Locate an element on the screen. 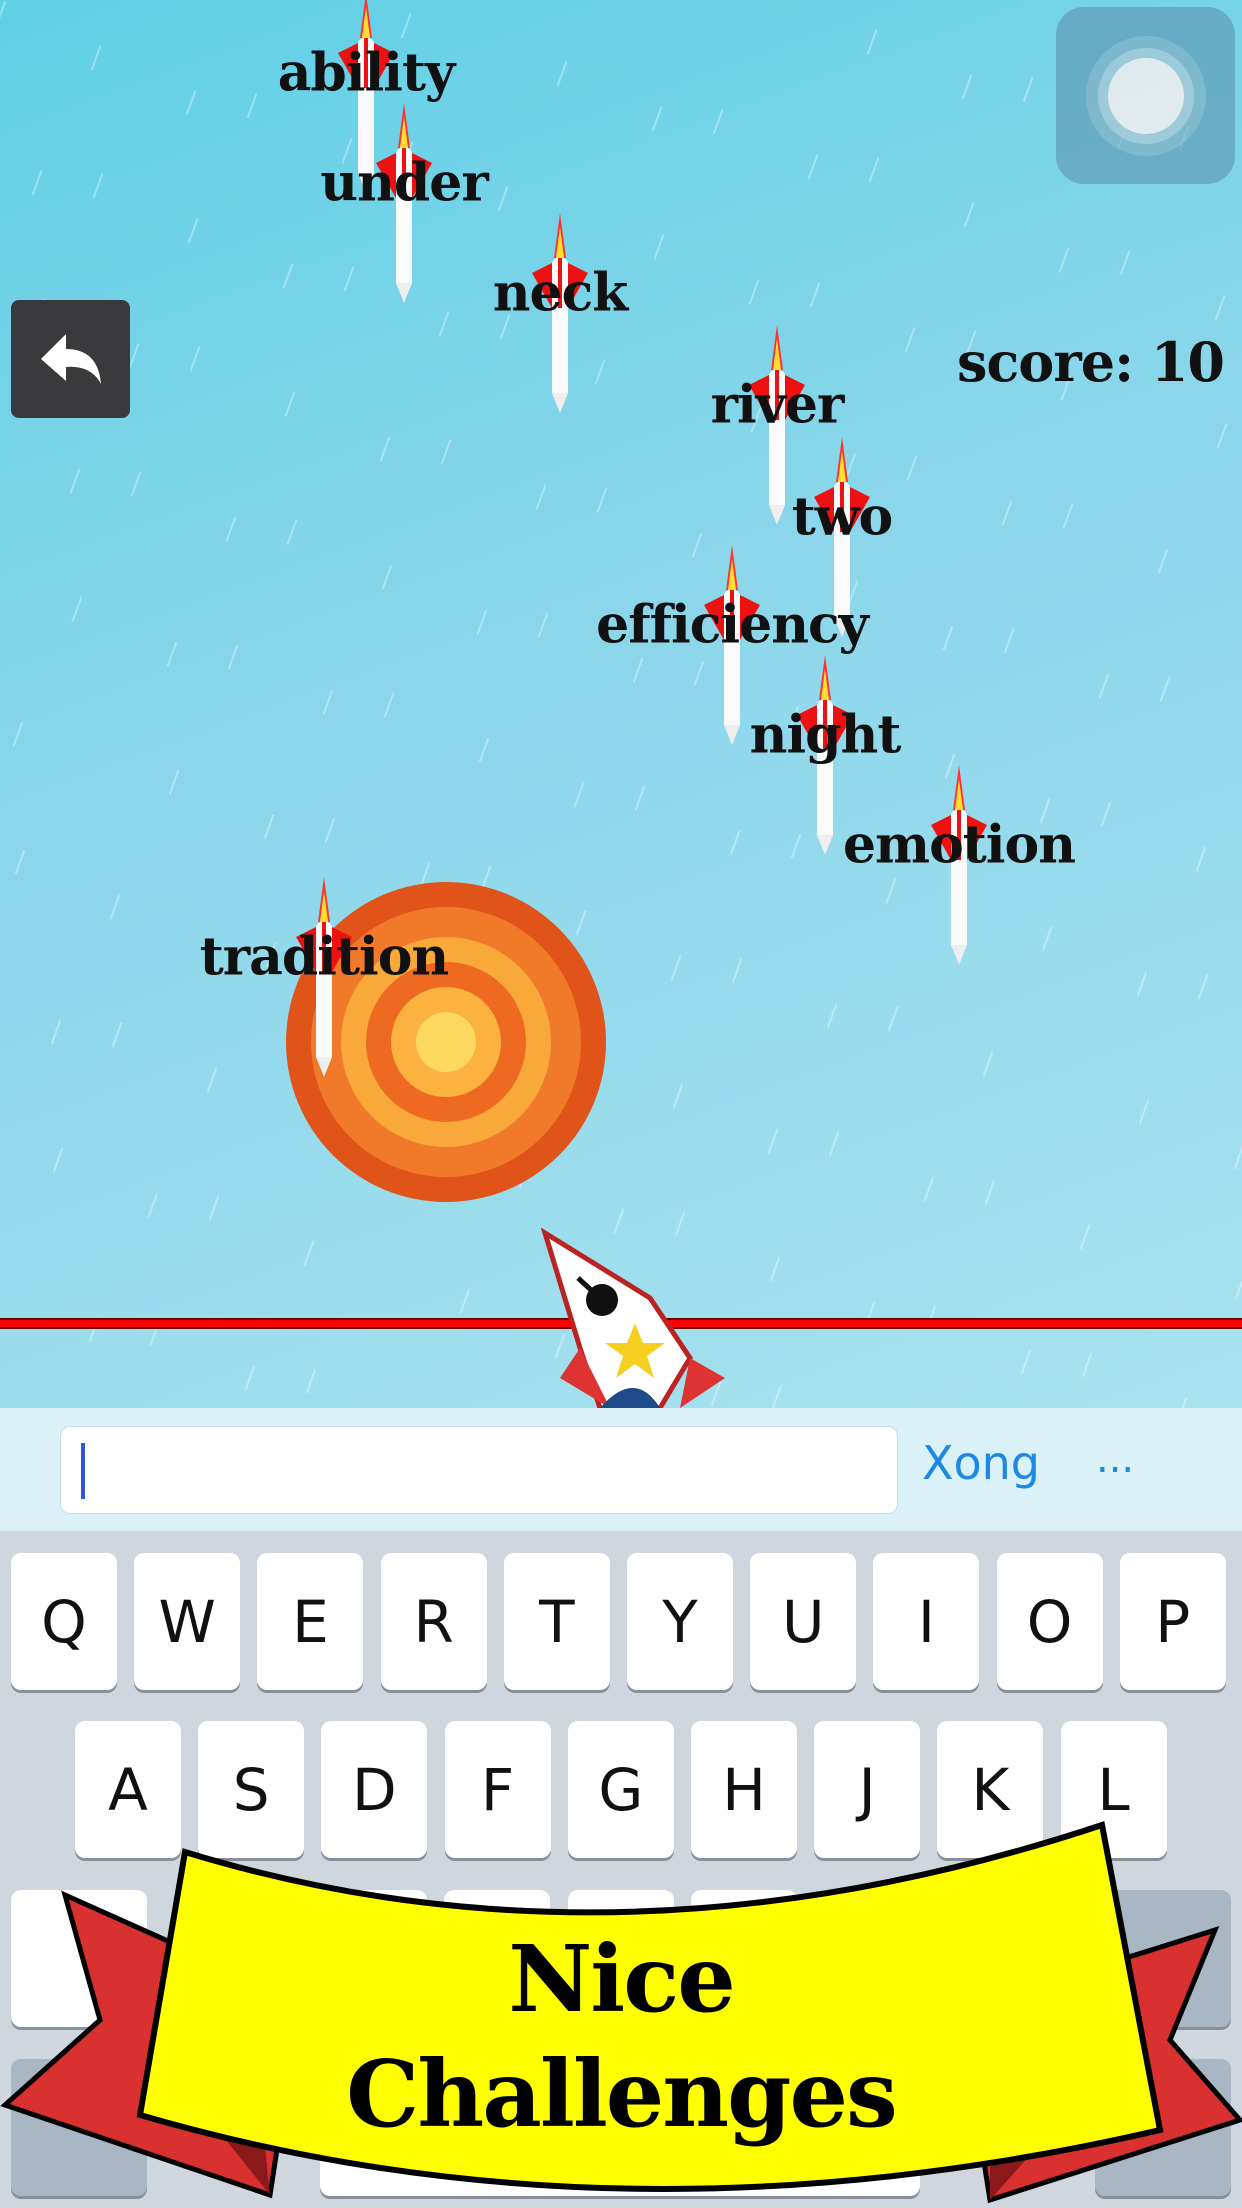 The image size is (1242, 2208). banner-line-2: Challenges is located at coordinates (622, 2094).